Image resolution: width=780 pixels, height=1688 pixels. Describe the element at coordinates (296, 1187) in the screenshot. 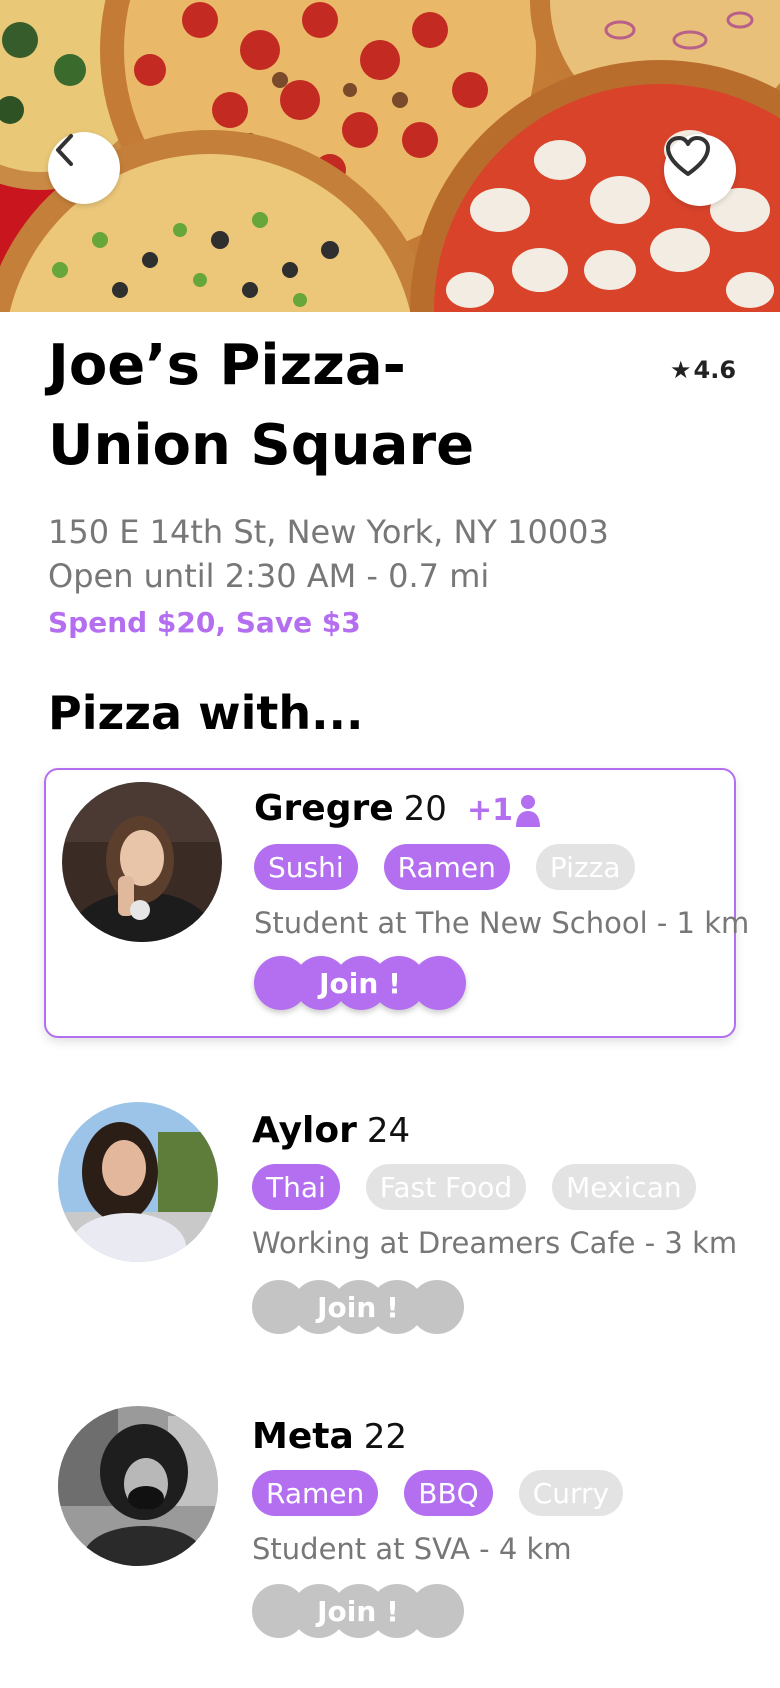

I see `tag-thai: Thai` at that location.